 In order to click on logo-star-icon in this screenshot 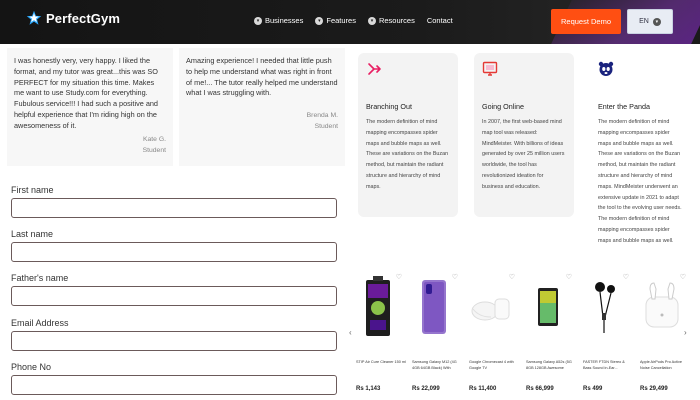, I will do `click(34, 17)`.